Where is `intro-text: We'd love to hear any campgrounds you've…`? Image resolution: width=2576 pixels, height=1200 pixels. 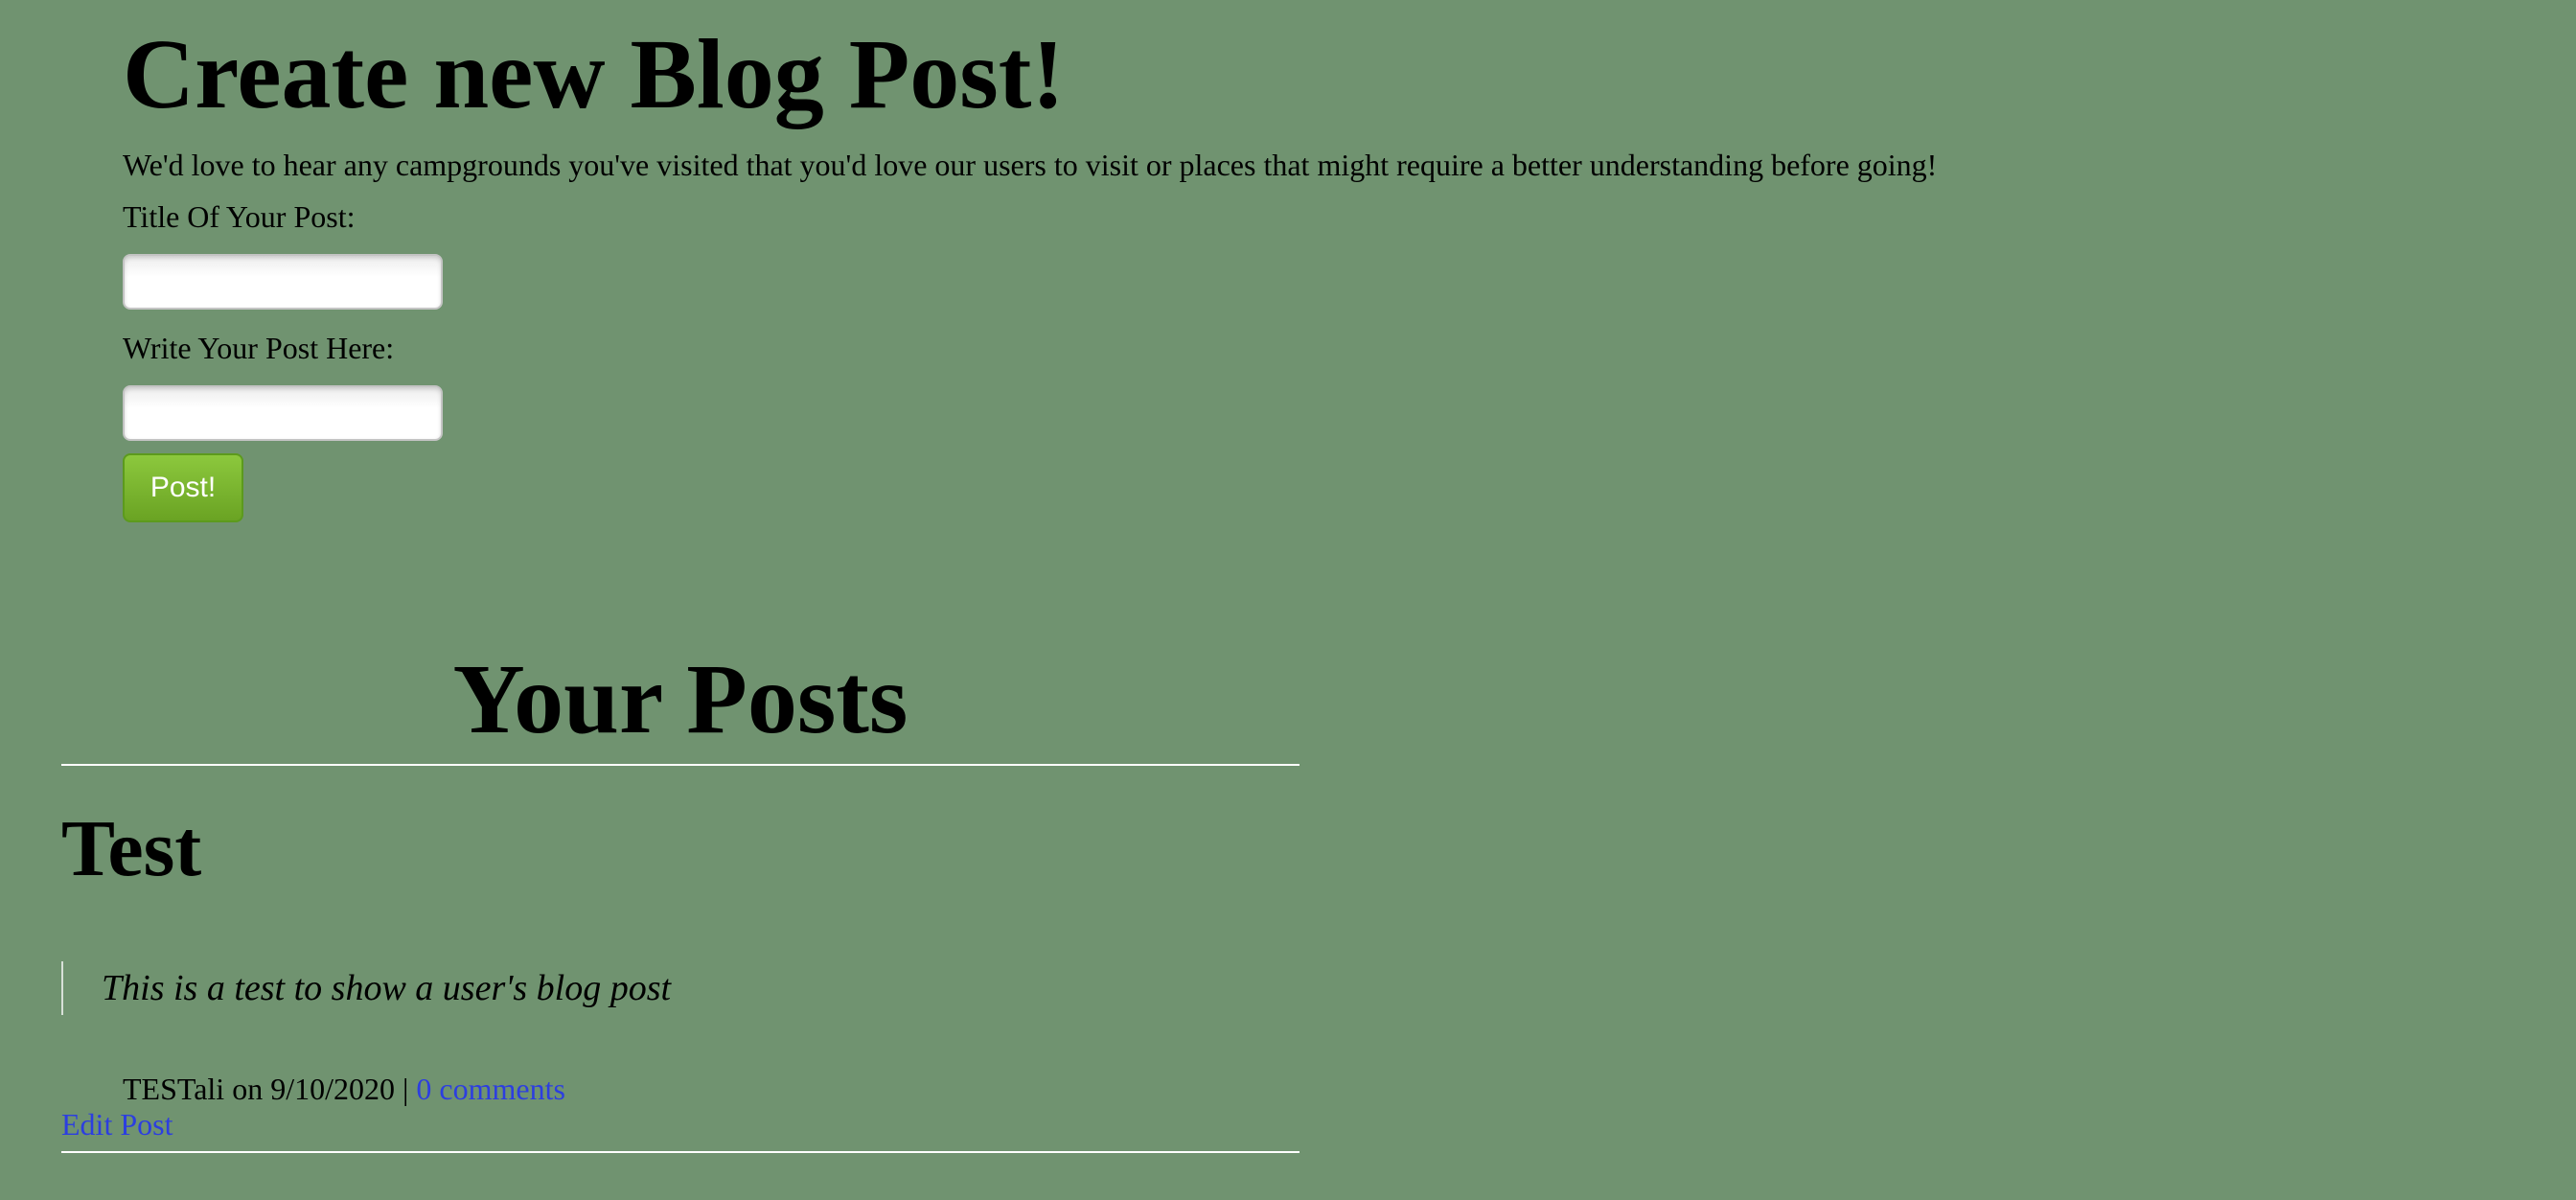
intro-text: We'd love to hear any campgrounds you've… is located at coordinates (1030, 165).